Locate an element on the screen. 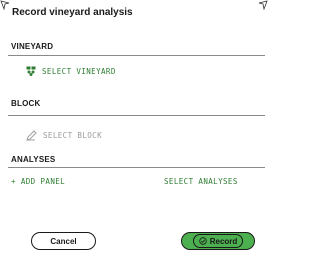 The width and height of the screenshot is (320, 258). cancel-button: Cancel is located at coordinates (63, 241).